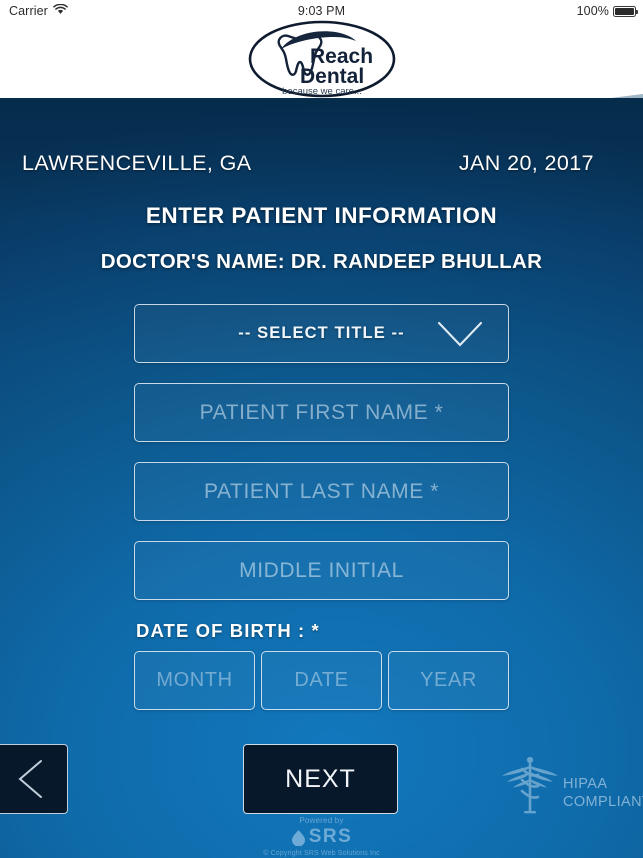 The width and height of the screenshot is (643, 858). I want to click on powered-by-label: Powered by, so click(321, 820).